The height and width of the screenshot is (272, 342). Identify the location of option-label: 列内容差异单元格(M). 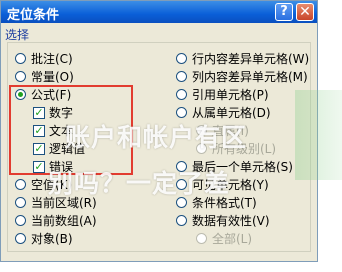
(250, 77).